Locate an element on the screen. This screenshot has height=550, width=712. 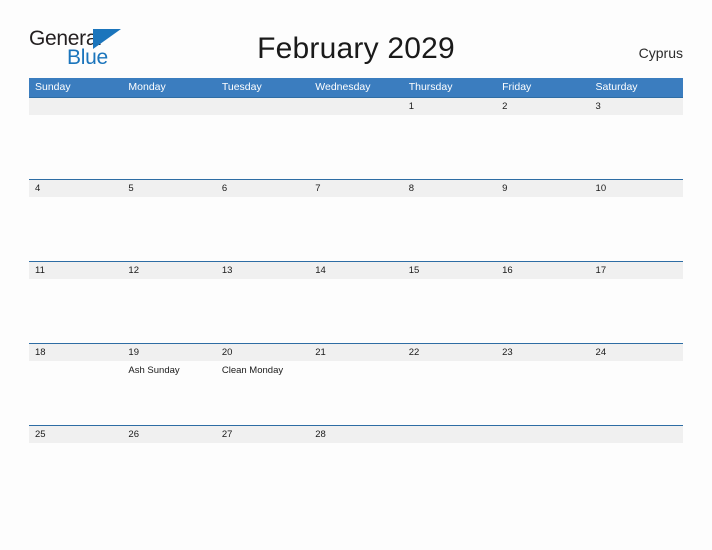
calendar-week-row: 4 5 6 7 8 9 10 is located at coordinates (356, 220).